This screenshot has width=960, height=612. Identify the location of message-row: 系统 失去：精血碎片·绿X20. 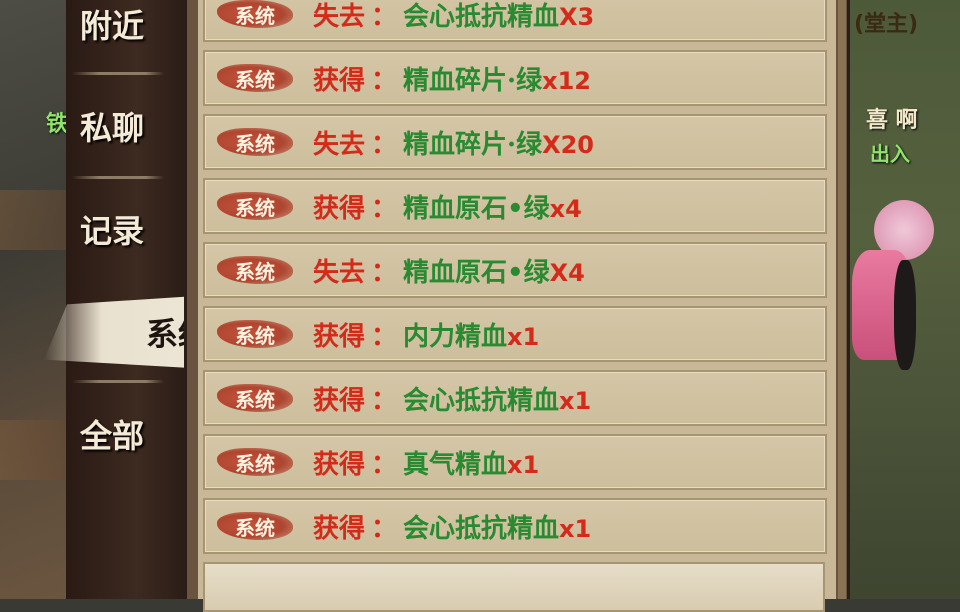
(515, 142).